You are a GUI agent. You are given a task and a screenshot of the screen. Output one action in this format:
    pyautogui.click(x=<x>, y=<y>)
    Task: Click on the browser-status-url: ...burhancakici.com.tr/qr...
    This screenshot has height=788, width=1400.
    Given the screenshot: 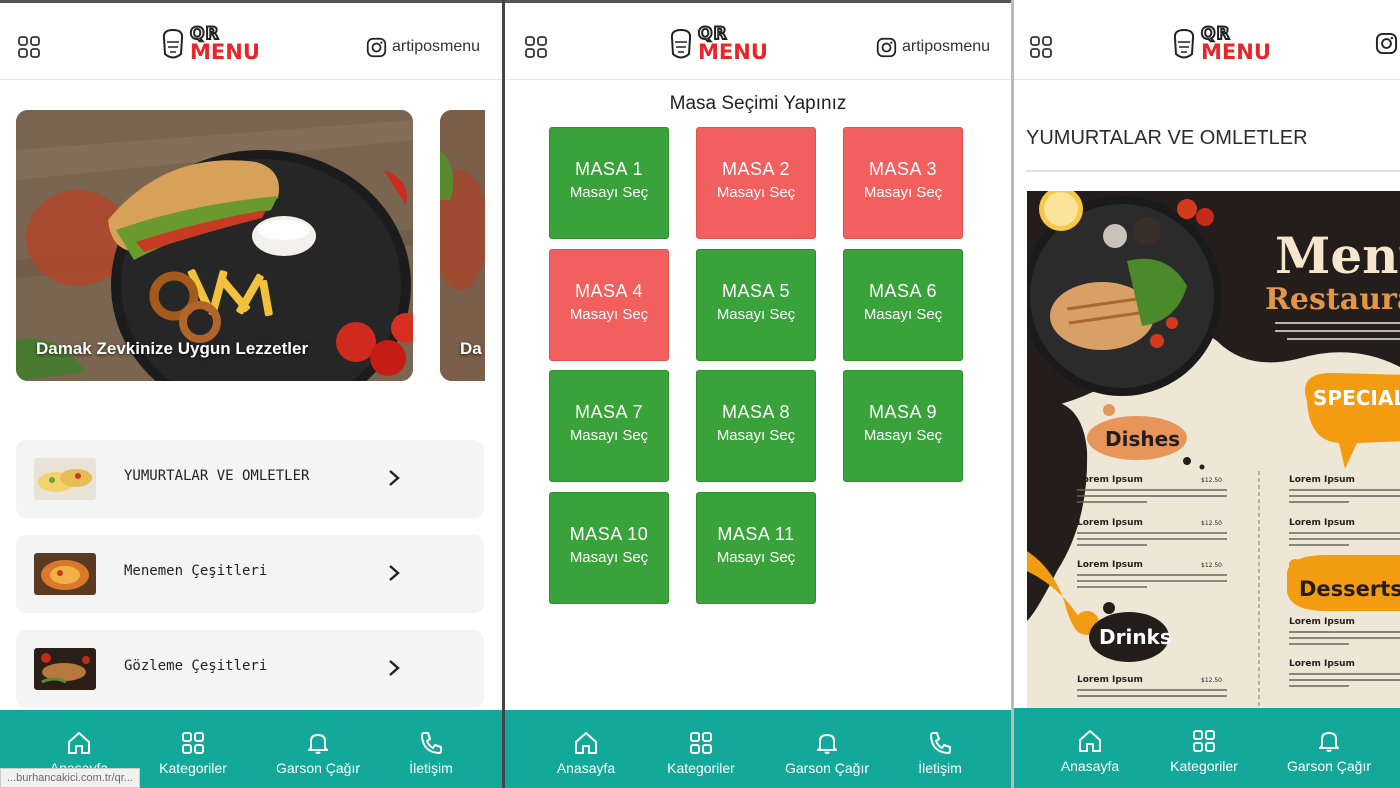 What is the action you would take?
    pyautogui.click(x=70, y=778)
    